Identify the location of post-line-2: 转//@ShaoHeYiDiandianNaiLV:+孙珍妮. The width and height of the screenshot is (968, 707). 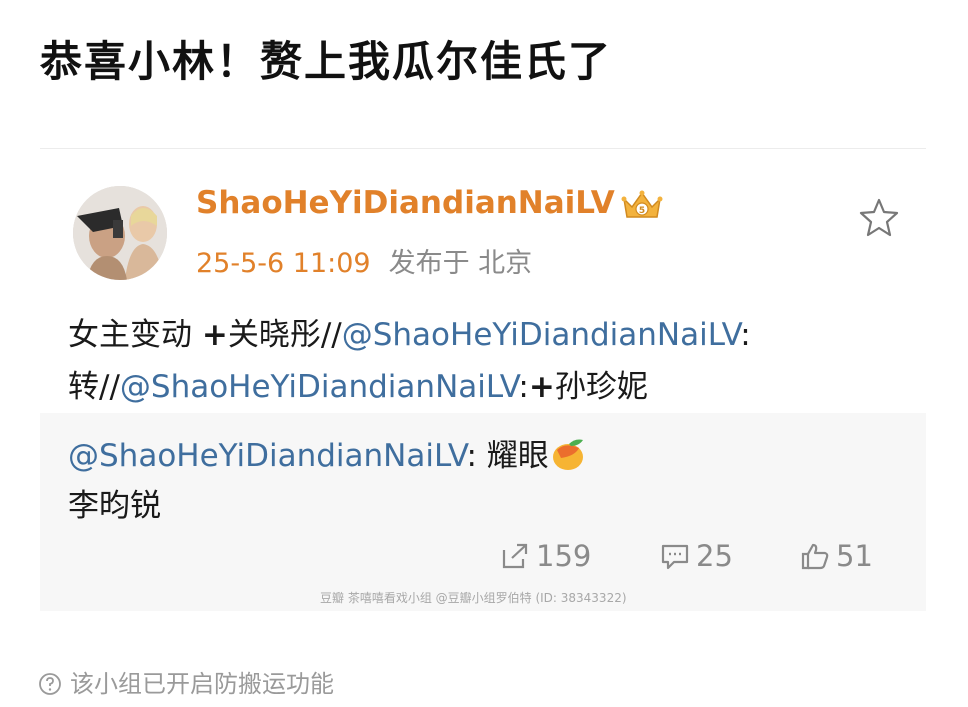
(493, 387).